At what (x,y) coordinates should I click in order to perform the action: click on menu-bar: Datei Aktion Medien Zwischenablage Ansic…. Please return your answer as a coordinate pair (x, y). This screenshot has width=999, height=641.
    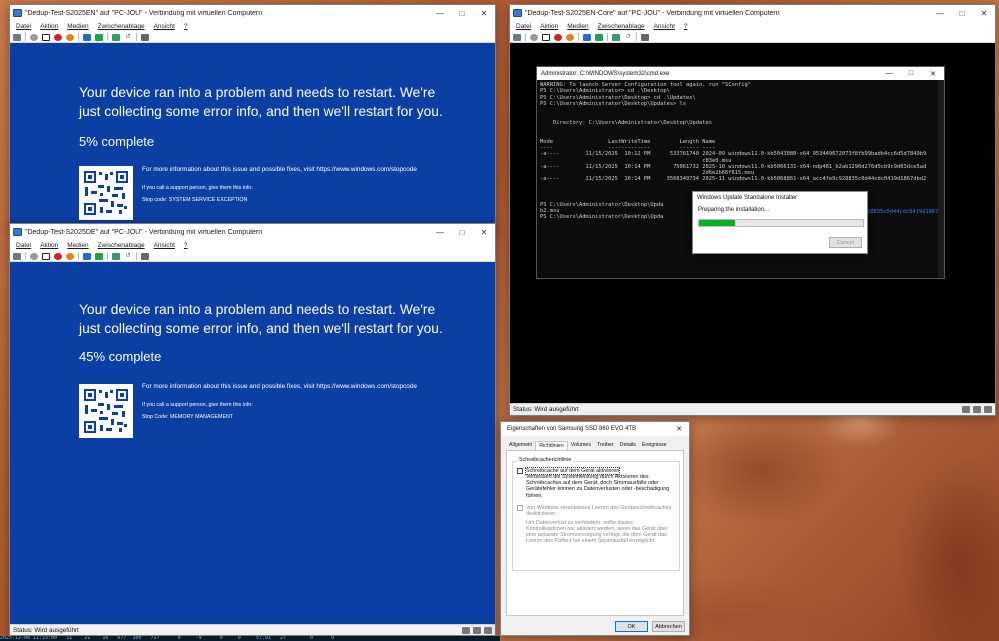
    Looking at the image, I should click on (752, 26).